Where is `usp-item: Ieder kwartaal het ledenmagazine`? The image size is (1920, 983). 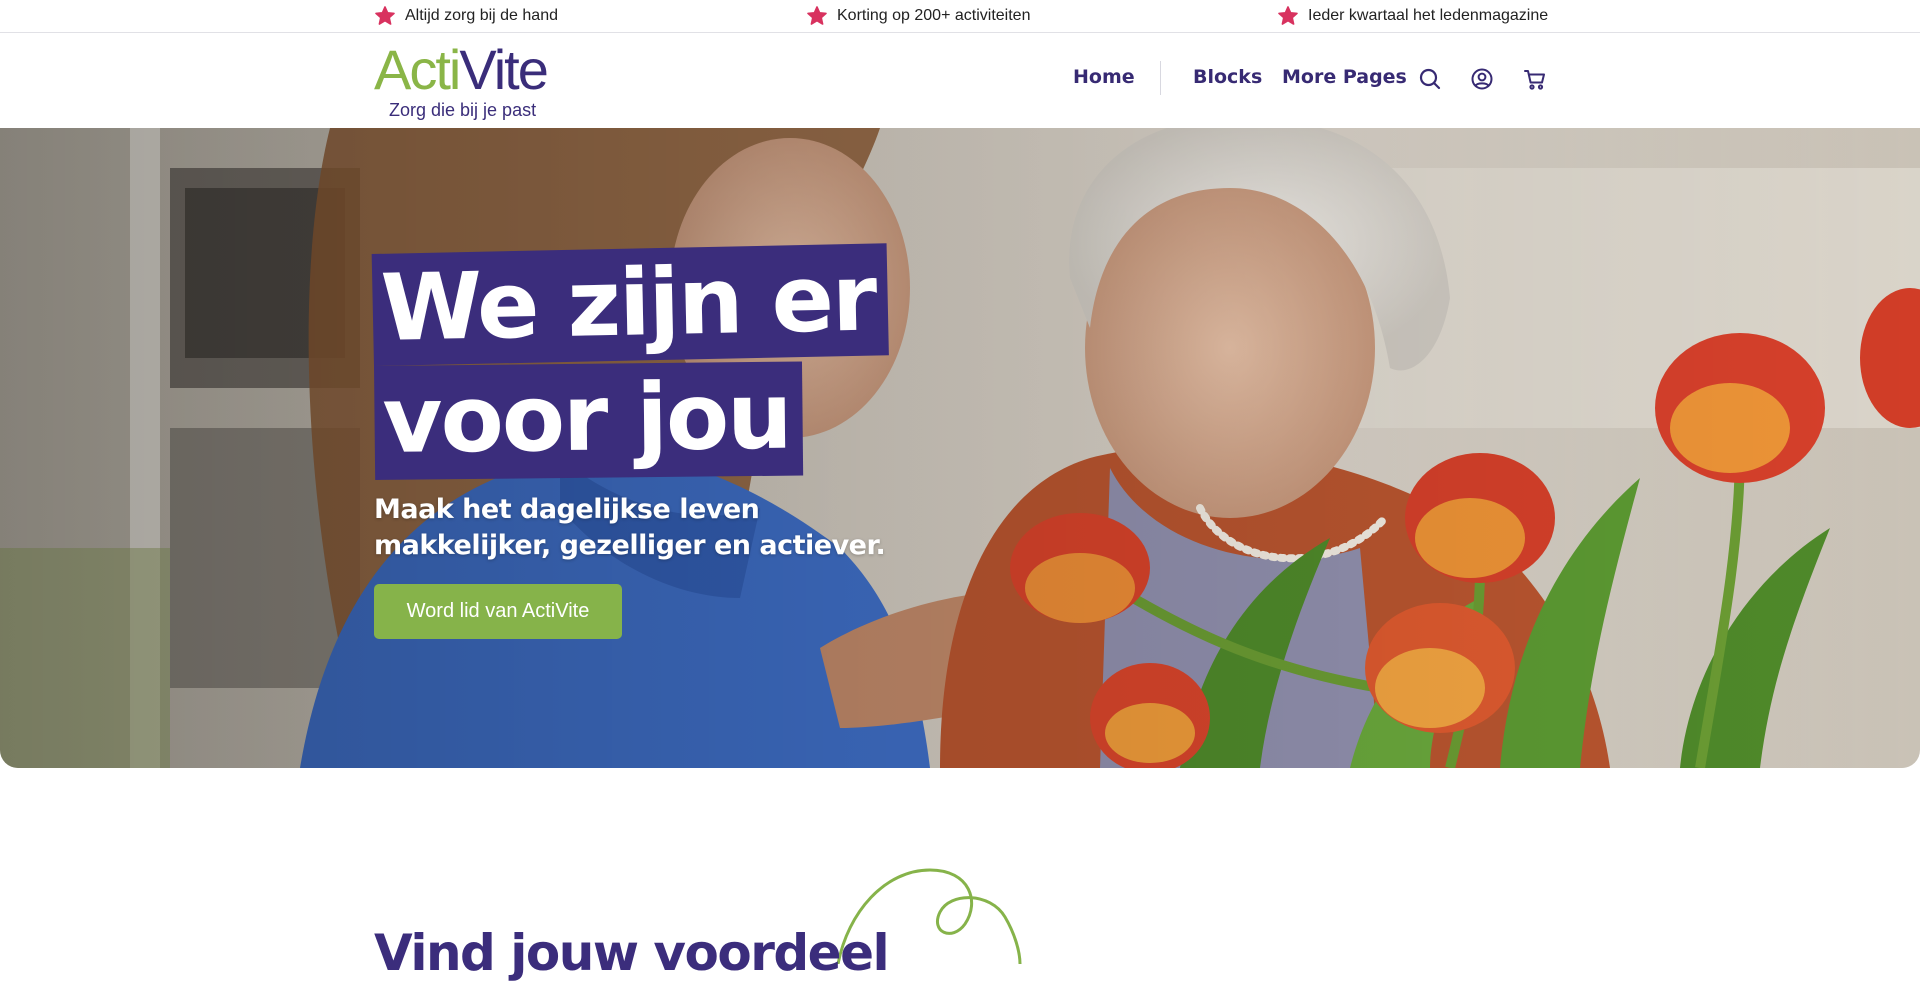
usp-item: Ieder kwartaal het ledenmagazine is located at coordinates (1412, 16).